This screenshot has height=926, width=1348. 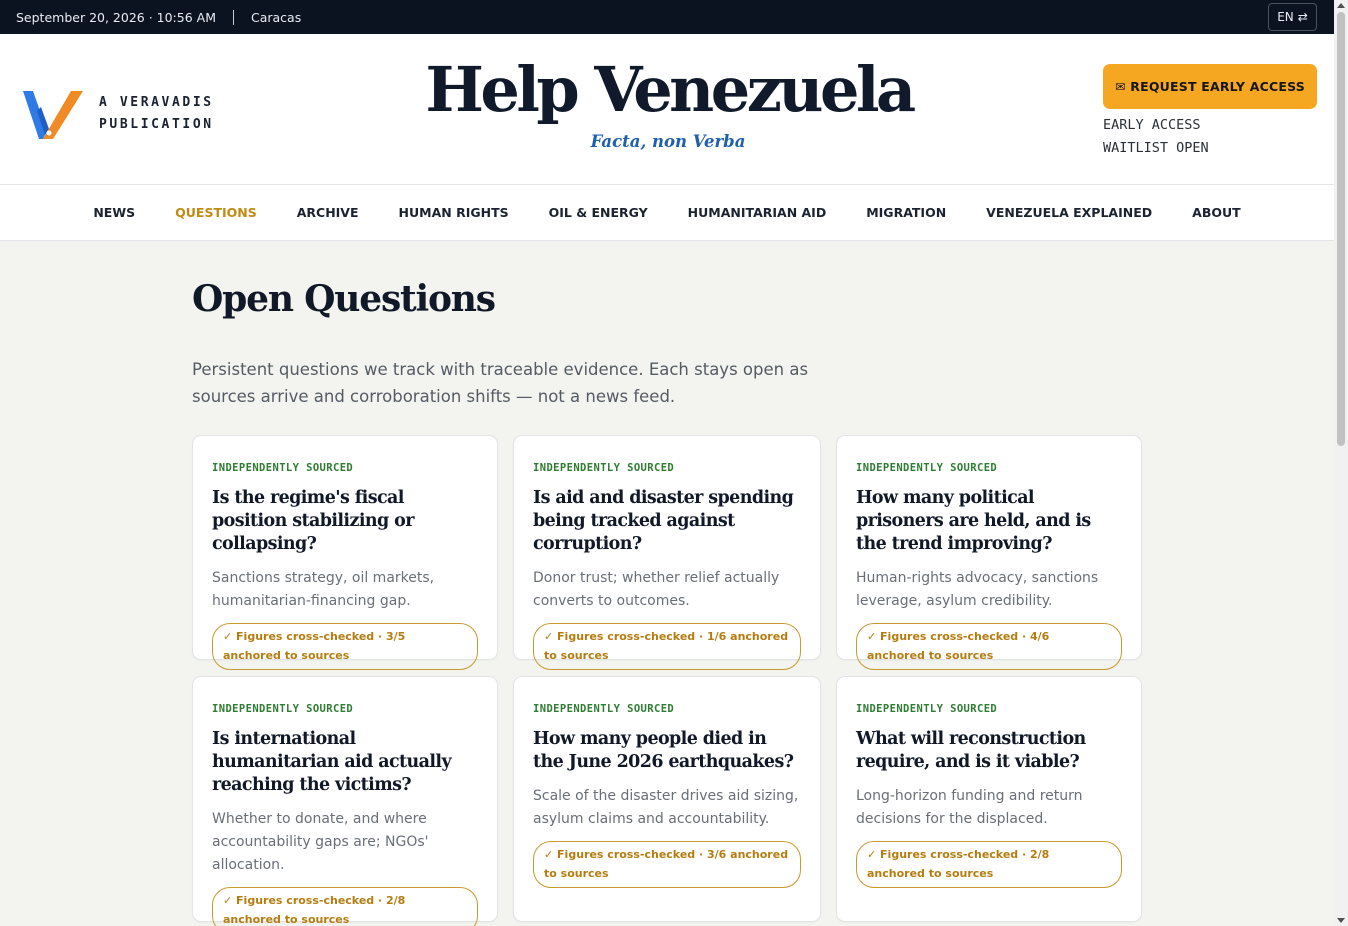 I want to click on nav-item-humanitarian-aid: HUMANITARIAN AID, so click(x=757, y=212).